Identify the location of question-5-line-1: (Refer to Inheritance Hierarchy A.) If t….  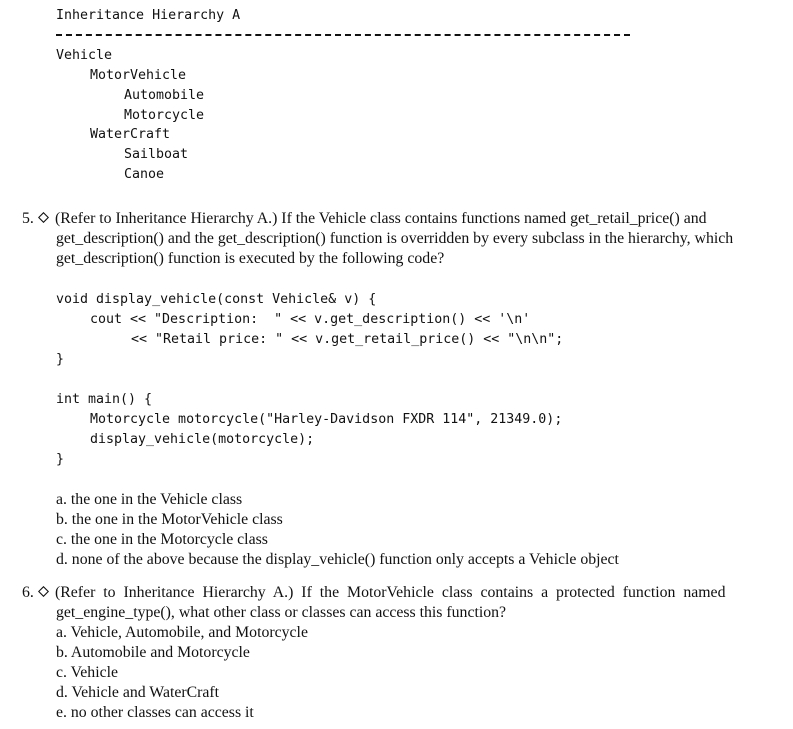
(399, 219).